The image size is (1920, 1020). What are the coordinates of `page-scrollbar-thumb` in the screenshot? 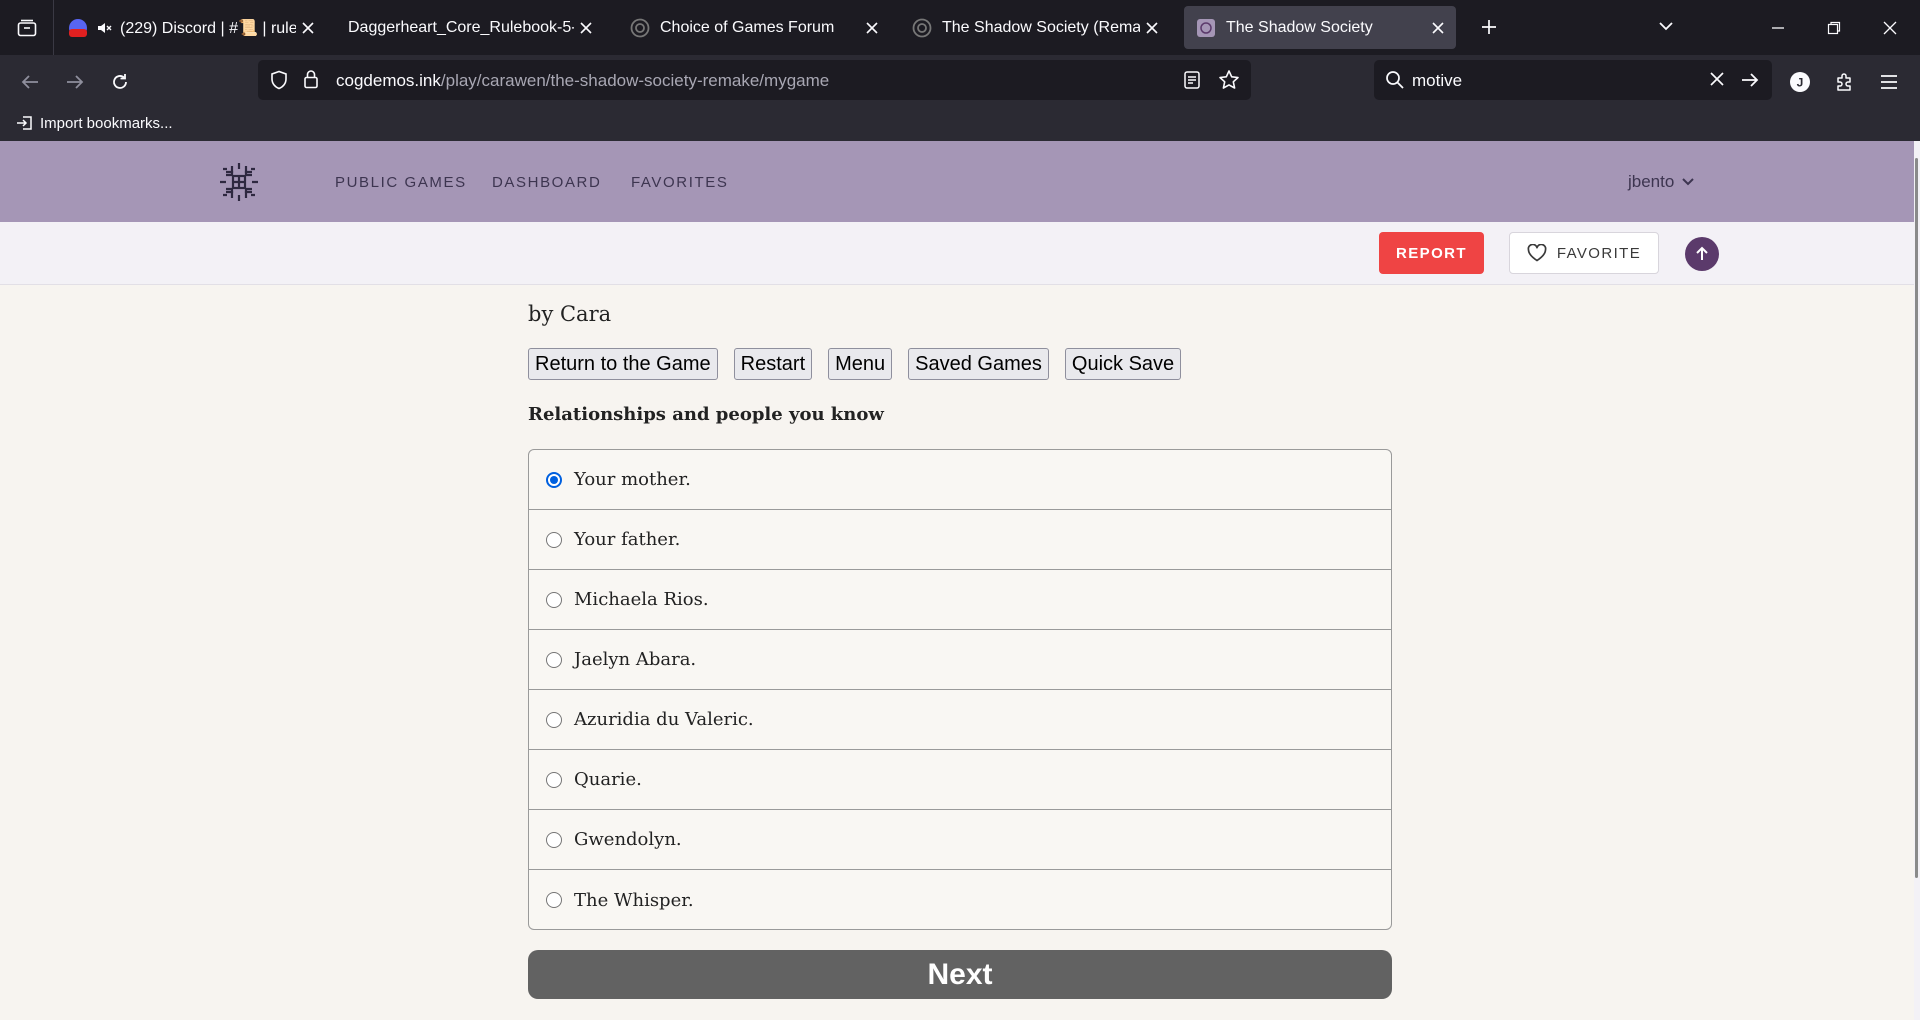 It's located at (1916, 518).